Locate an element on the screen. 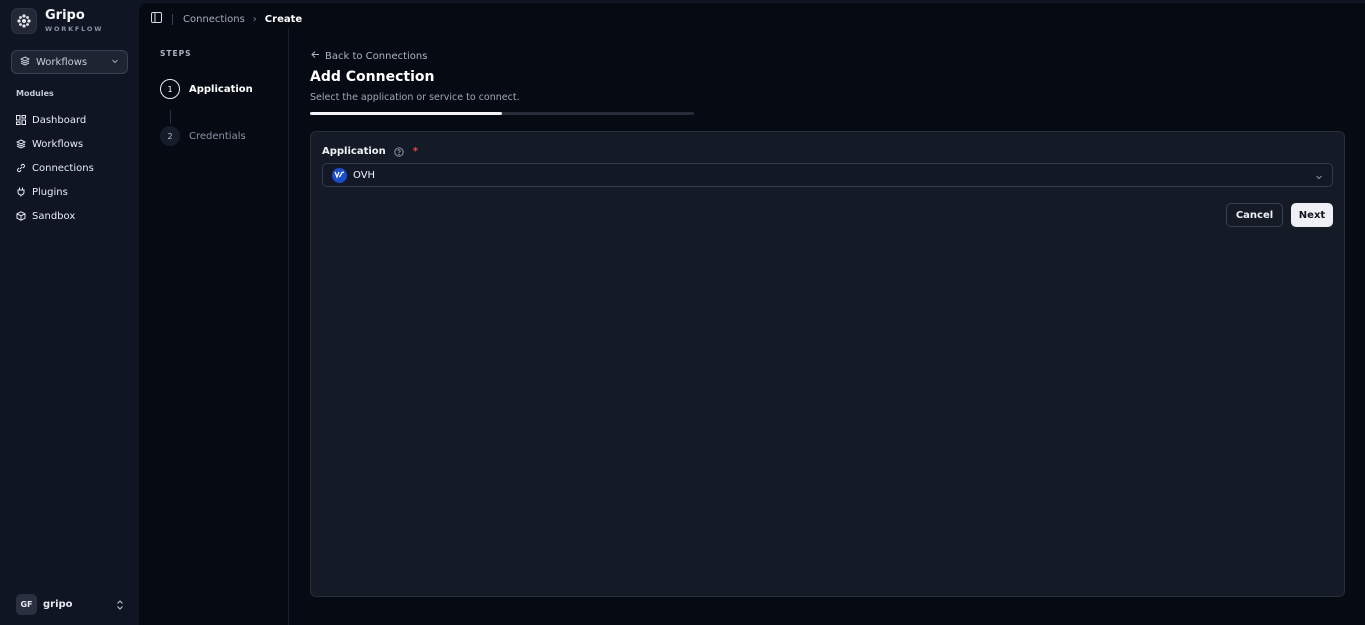 The image size is (1365, 625). user-menu: GF gripo is located at coordinates (70, 604).